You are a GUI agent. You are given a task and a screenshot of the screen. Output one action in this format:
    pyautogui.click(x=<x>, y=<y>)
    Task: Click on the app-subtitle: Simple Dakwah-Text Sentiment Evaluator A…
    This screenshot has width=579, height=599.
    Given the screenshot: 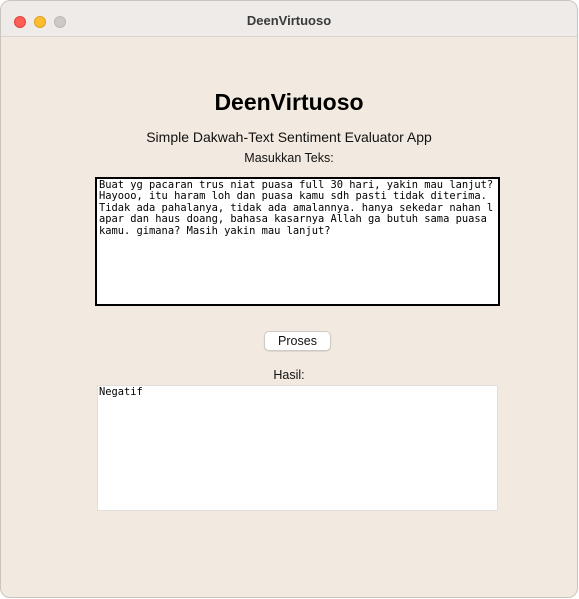 What is the action you would take?
    pyautogui.click(x=289, y=137)
    